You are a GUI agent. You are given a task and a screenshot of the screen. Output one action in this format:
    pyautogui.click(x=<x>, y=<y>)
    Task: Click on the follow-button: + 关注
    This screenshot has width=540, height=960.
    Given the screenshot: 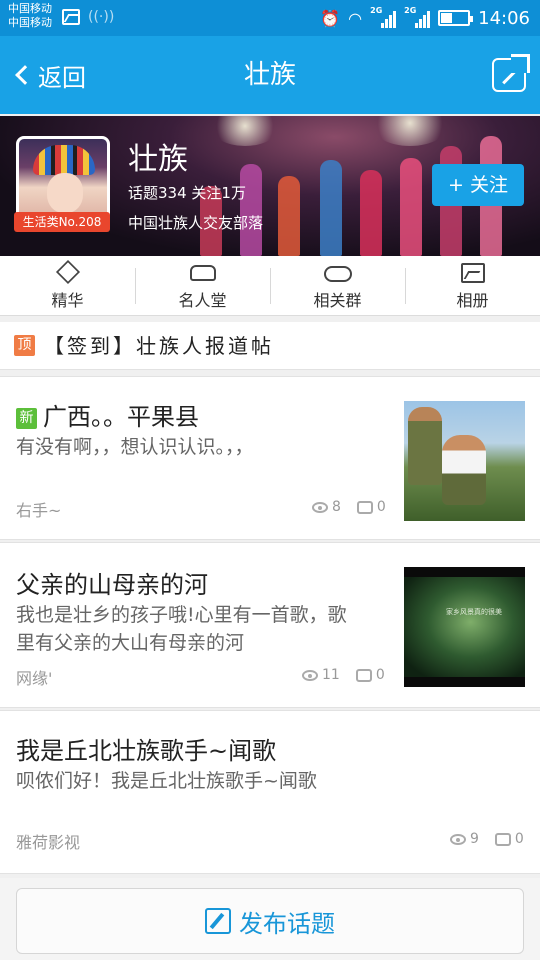 What is the action you would take?
    pyautogui.click(x=478, y=185)
    